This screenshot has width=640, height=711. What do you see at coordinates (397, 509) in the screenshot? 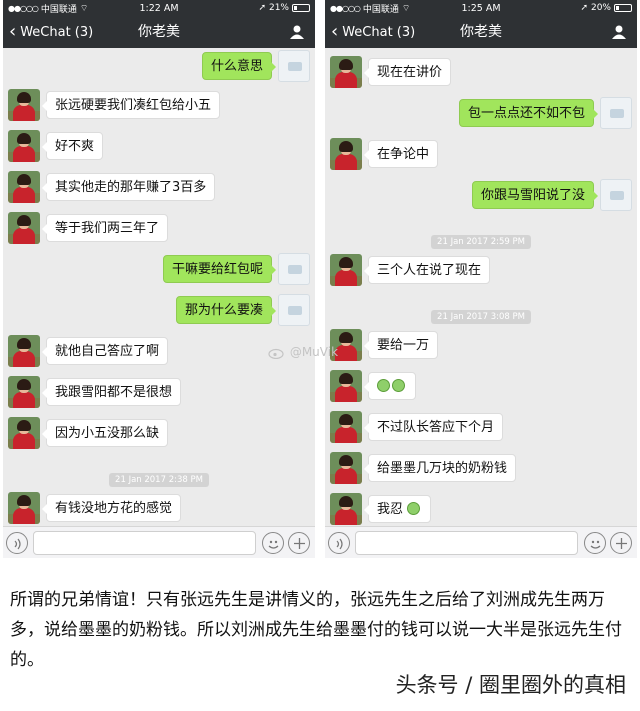
I see `message-bubble: 我忍` at bounding box center [397, 509].